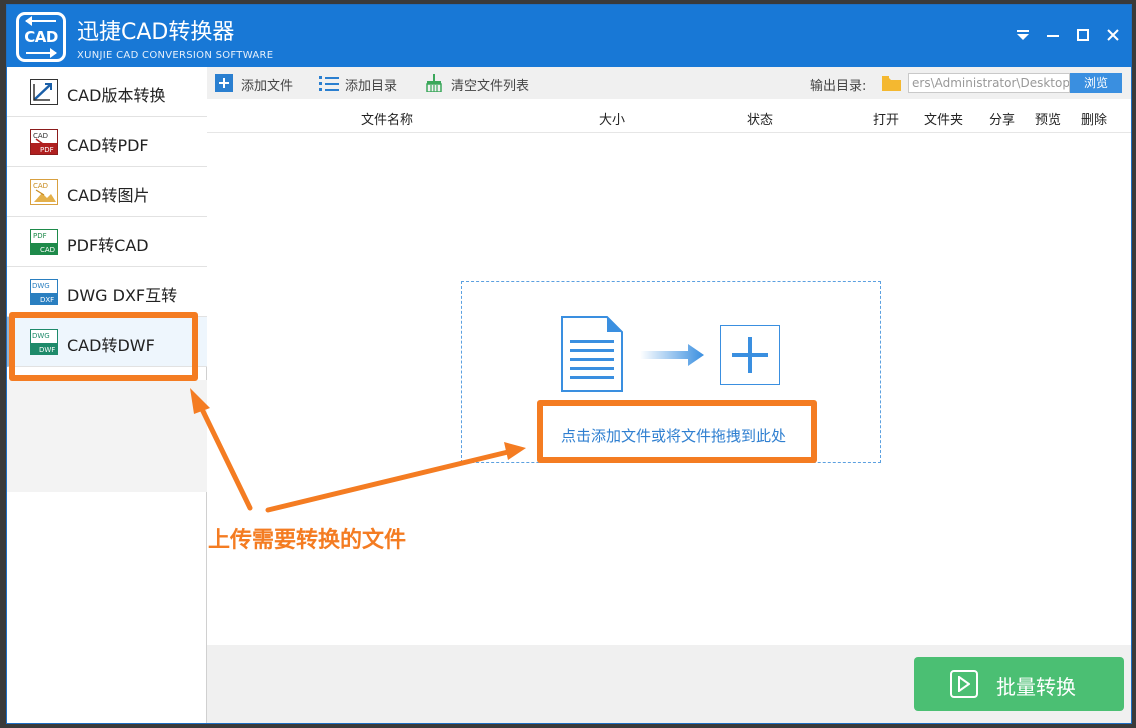  I want to click on annotation-label: 上传需要转换的文件, so click(307, 540).